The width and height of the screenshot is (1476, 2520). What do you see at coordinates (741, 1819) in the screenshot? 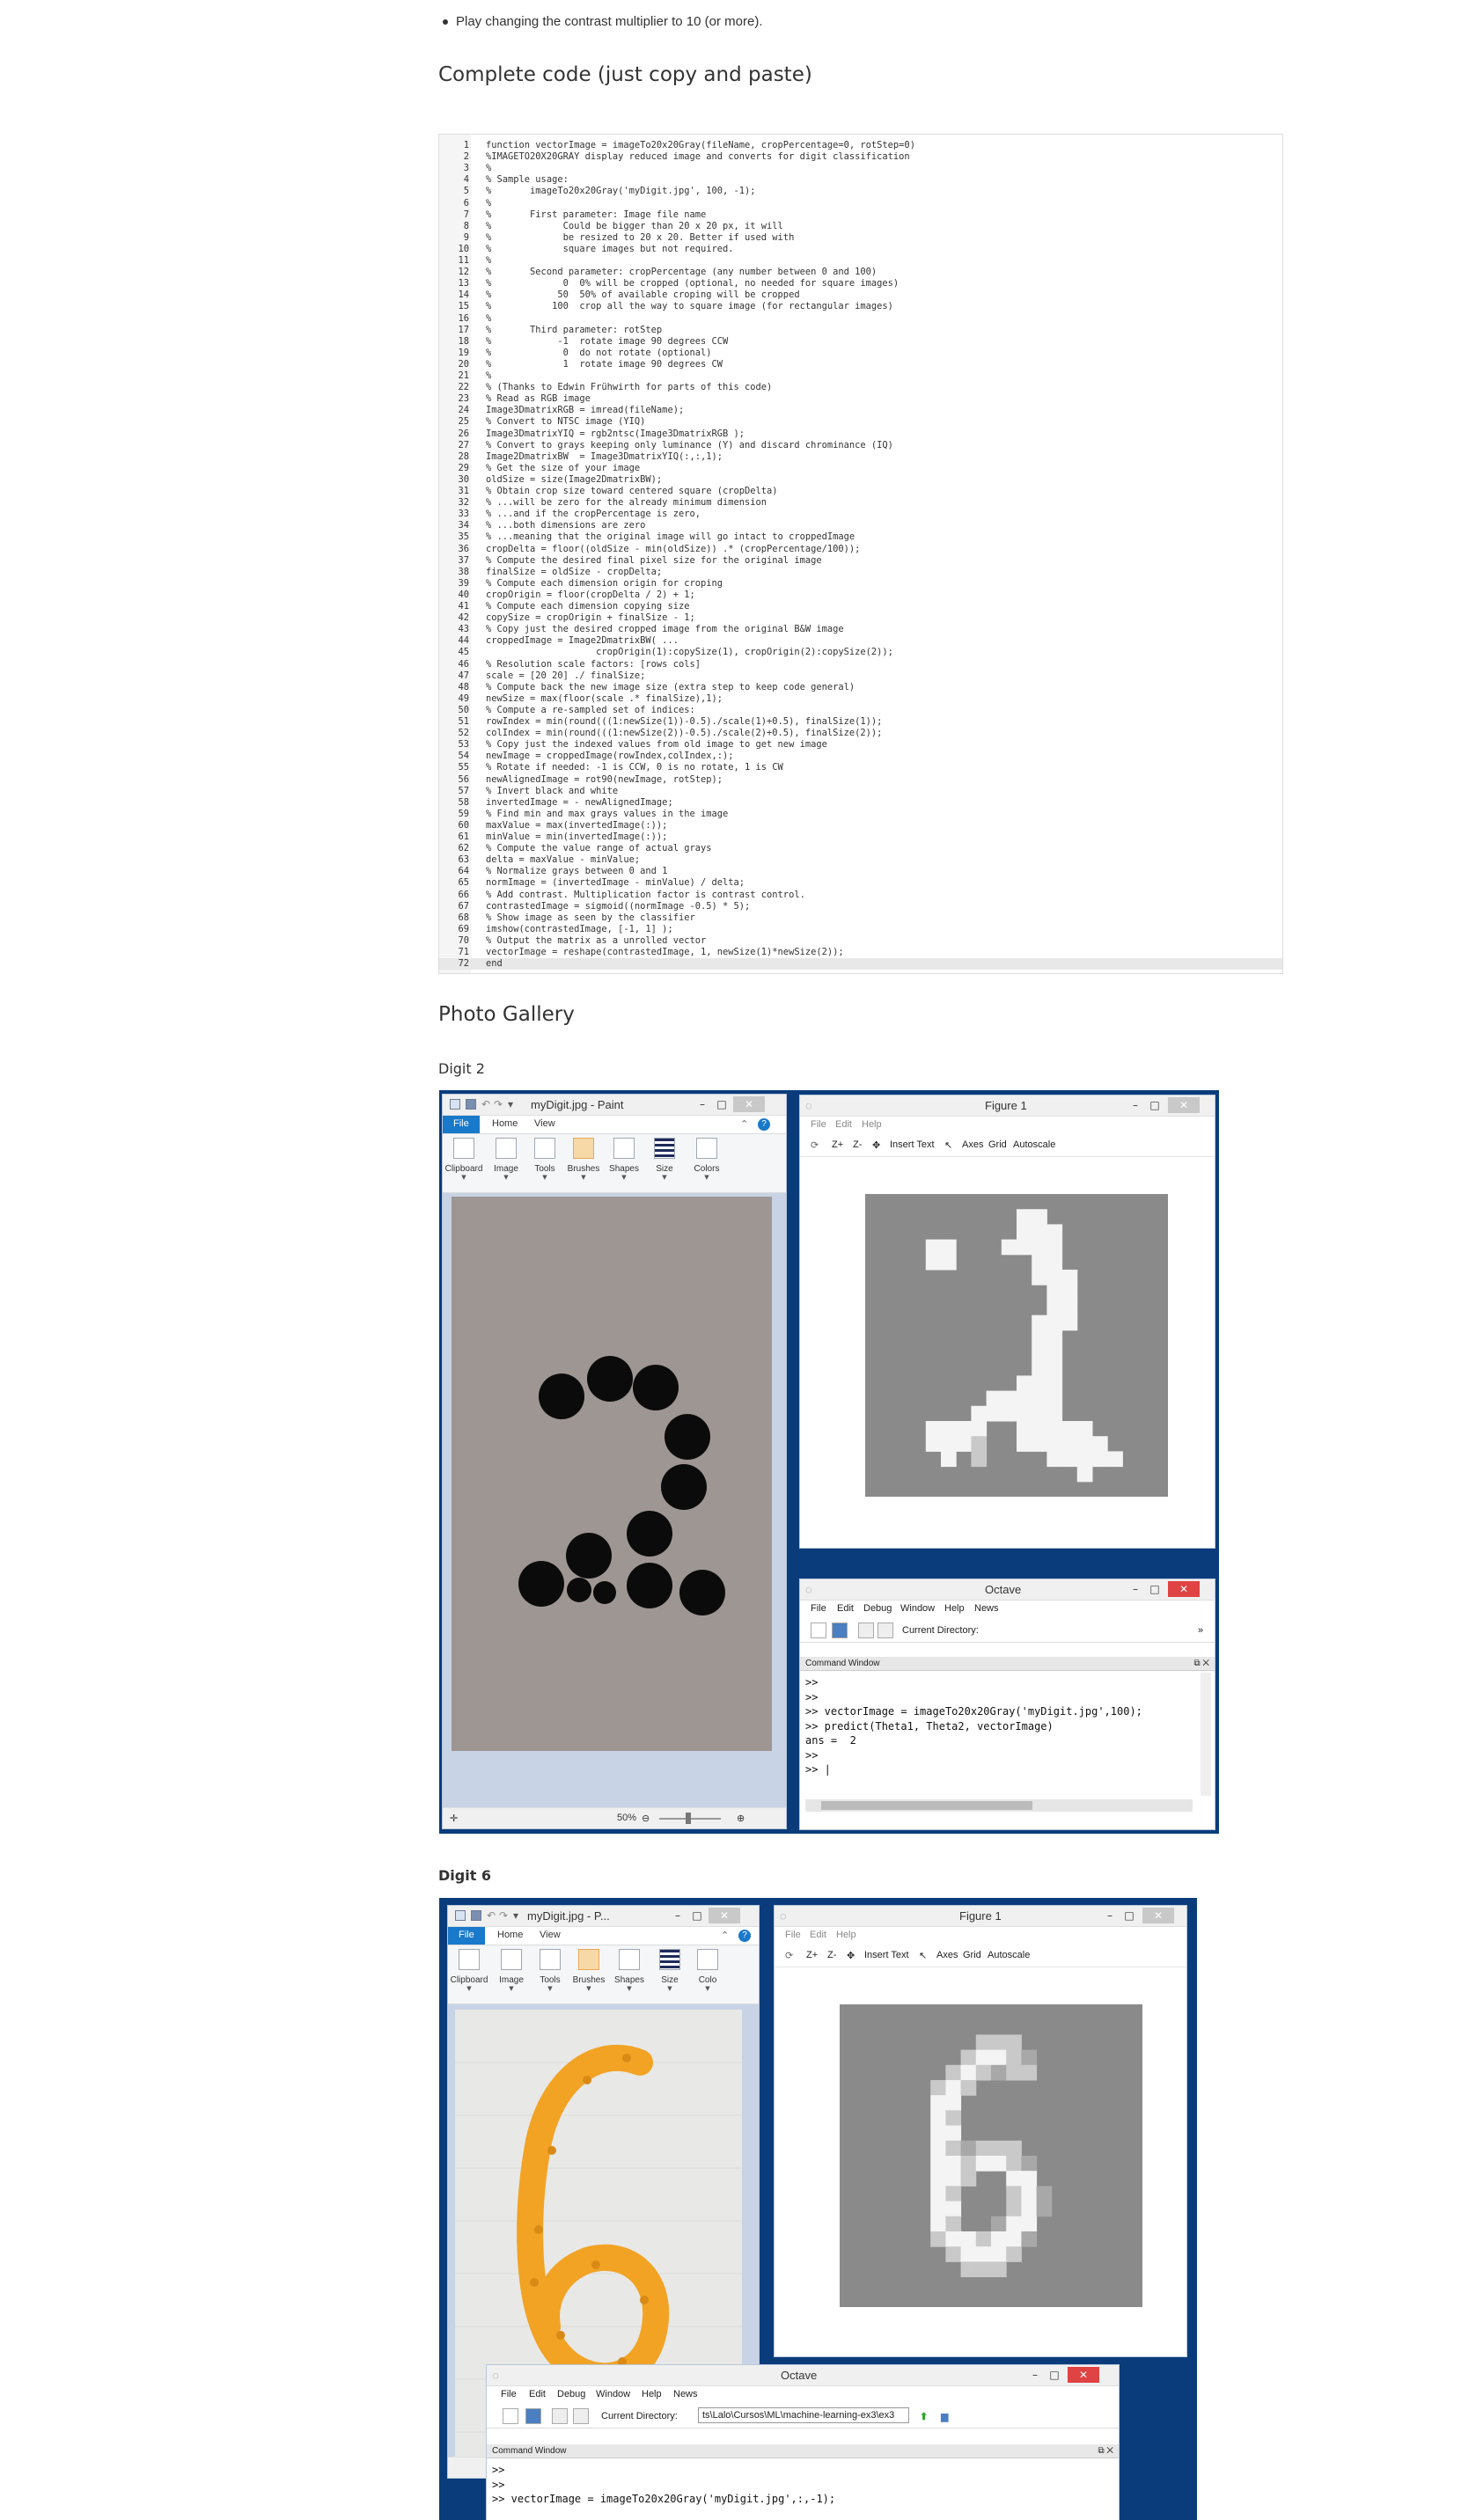
I see `zoom-in-icon: ⊕` at bounding box center [741, 1819].